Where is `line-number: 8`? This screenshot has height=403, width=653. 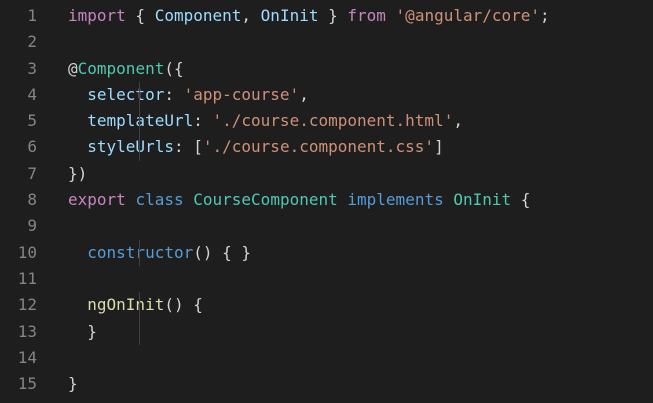
line-number: 8 is located at coordinates (32, 200).